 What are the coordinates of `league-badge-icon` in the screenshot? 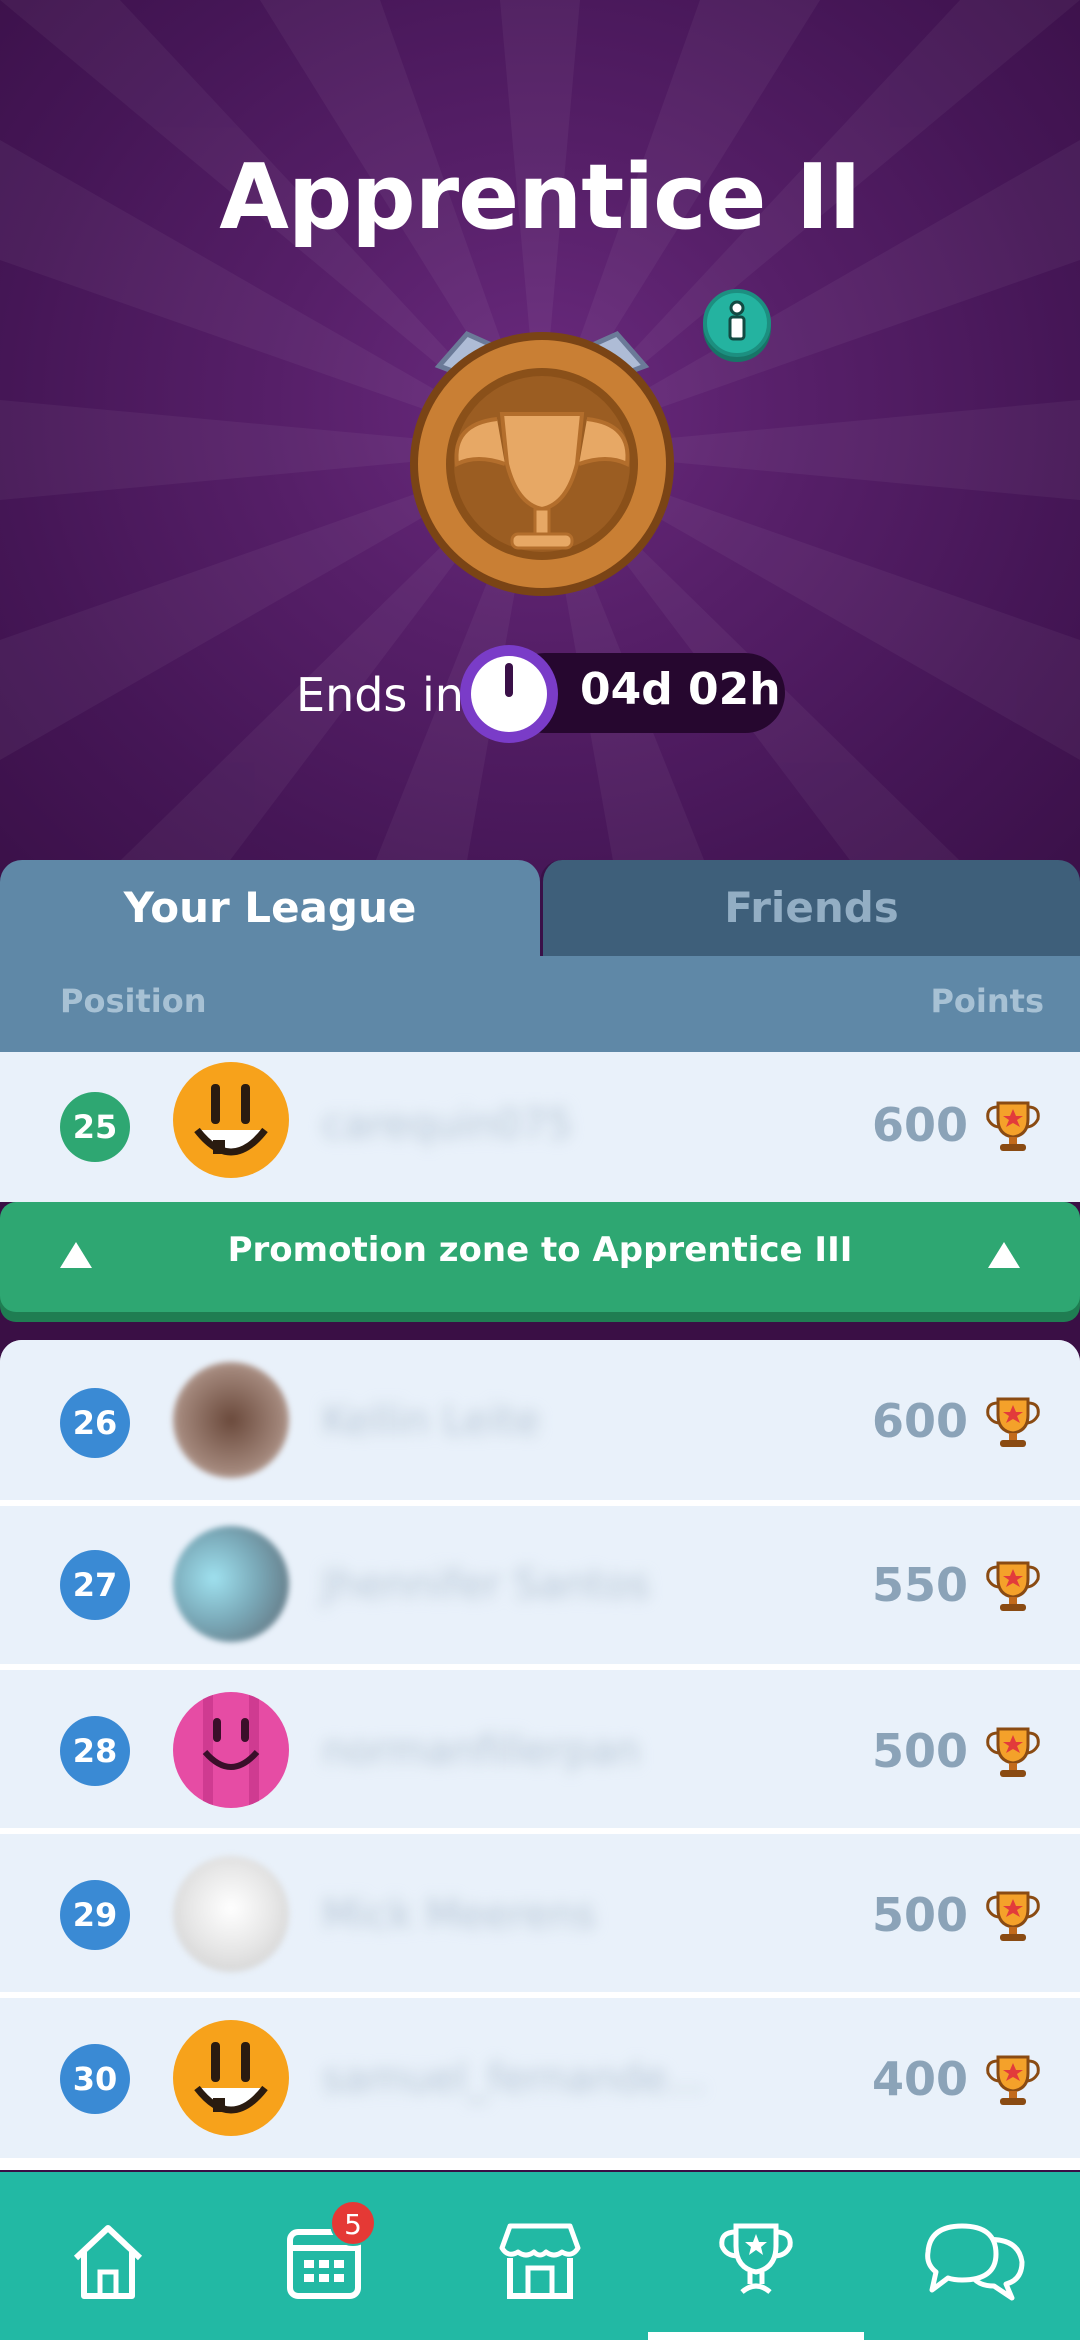 It's located at (542, 463).